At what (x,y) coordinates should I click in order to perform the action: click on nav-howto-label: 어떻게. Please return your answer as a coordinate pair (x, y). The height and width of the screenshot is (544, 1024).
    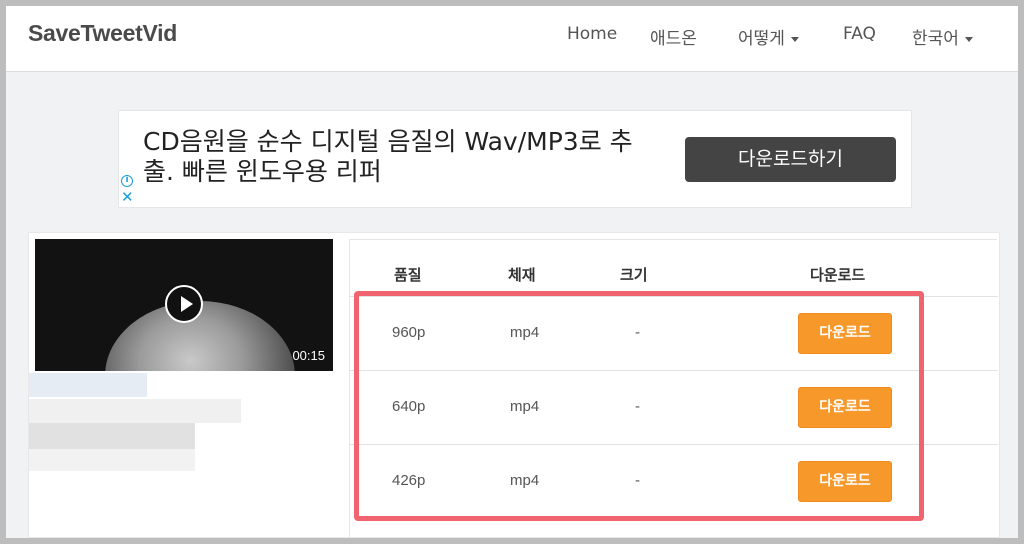
    Looking at the image, I should click on (761, 39).